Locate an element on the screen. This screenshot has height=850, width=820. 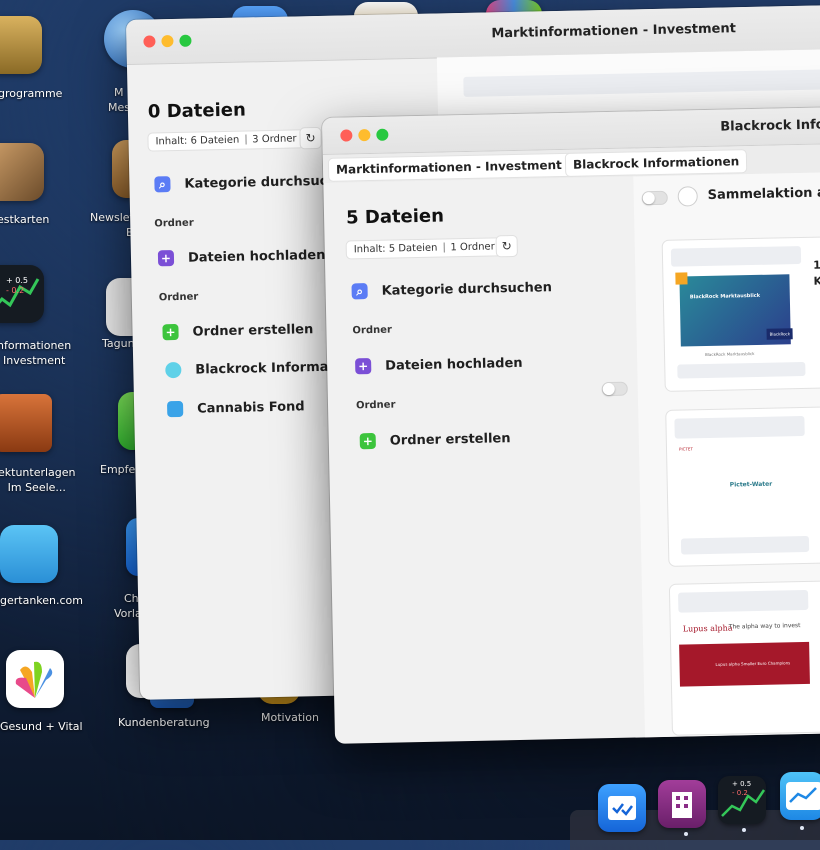
desktop-label: NewsletE is located at coordinates (112, 225).